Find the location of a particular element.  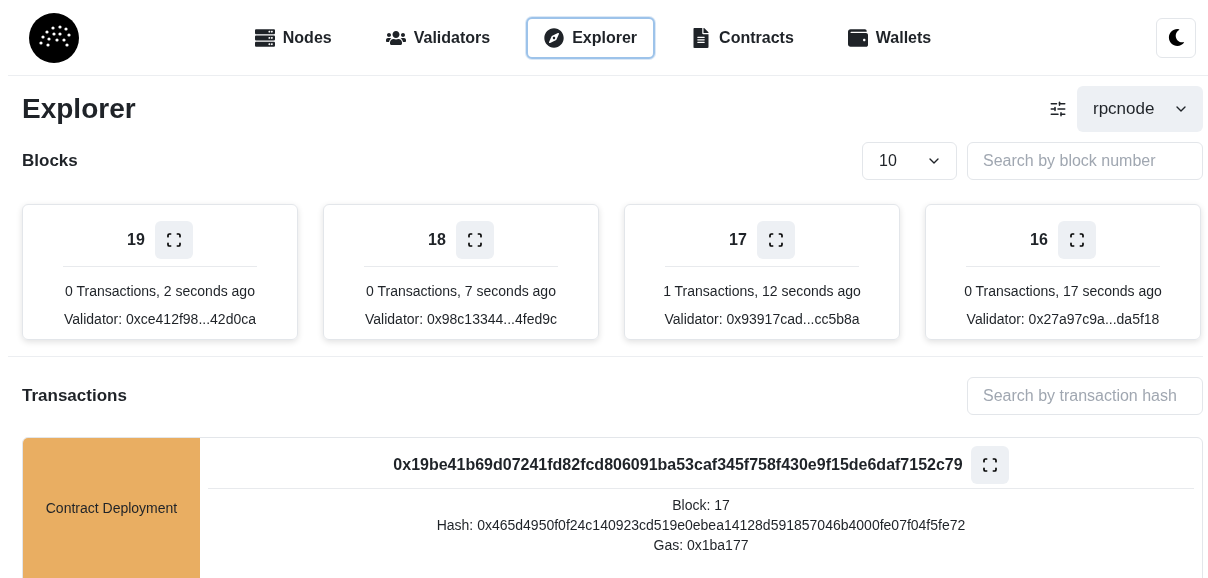

transaction-detail: Block: 17 is located at coordinates (701, 505).